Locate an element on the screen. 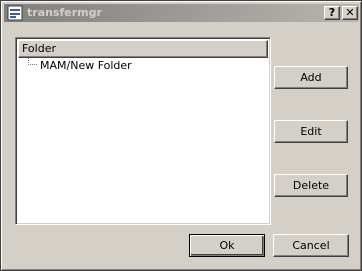 The width and height of the screenshot is (362, 271). add-button: Add is located at coordinates (311, 77).